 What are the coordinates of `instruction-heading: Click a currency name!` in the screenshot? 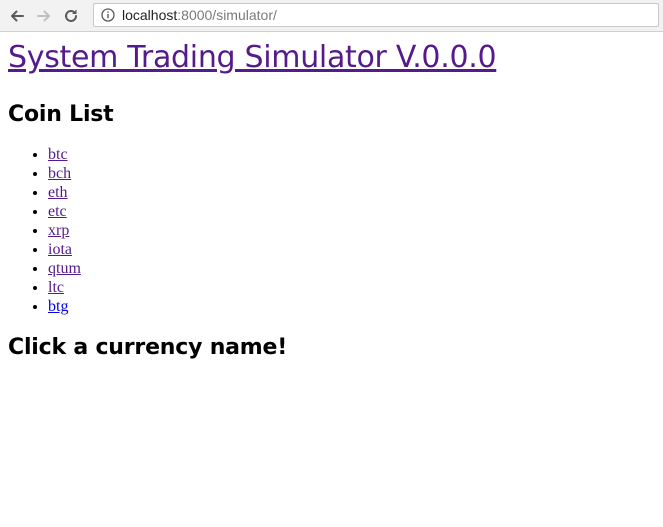 It's located at (148, 347).